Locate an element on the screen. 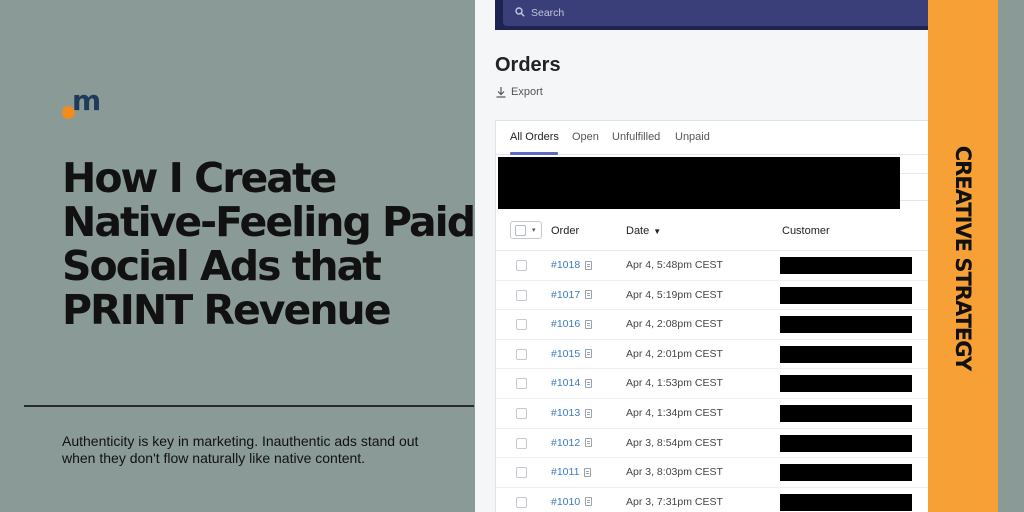  category-label: CREATIVE STRATEGY is located at coordinates (963, 258).